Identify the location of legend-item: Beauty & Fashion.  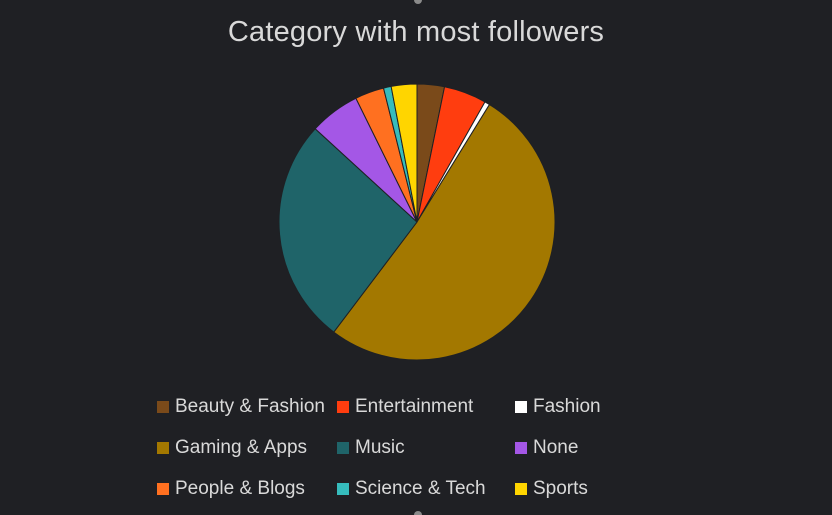
(247, 407).